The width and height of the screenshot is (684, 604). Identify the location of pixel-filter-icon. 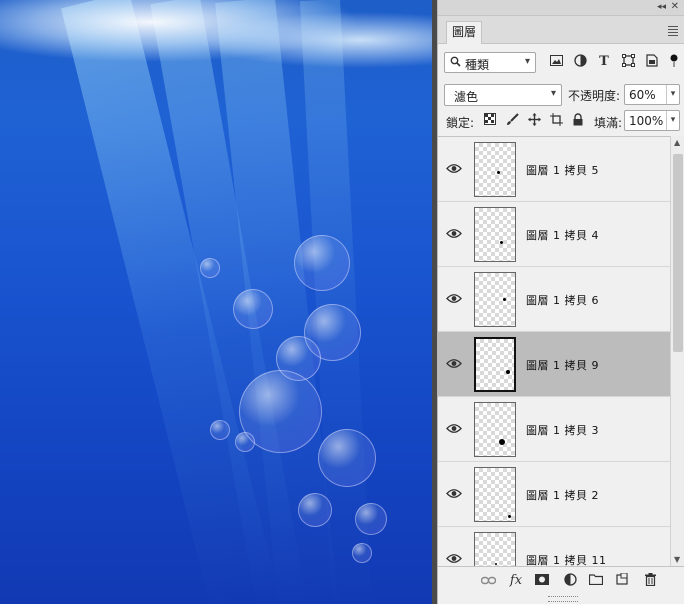
(556, 62).